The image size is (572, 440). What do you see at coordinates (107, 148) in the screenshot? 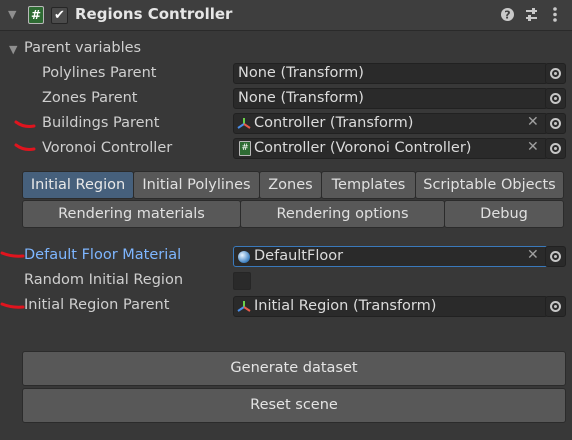
I see `voronoi-controller-label: Voronoi Controller` at bounding box center [107, 148].